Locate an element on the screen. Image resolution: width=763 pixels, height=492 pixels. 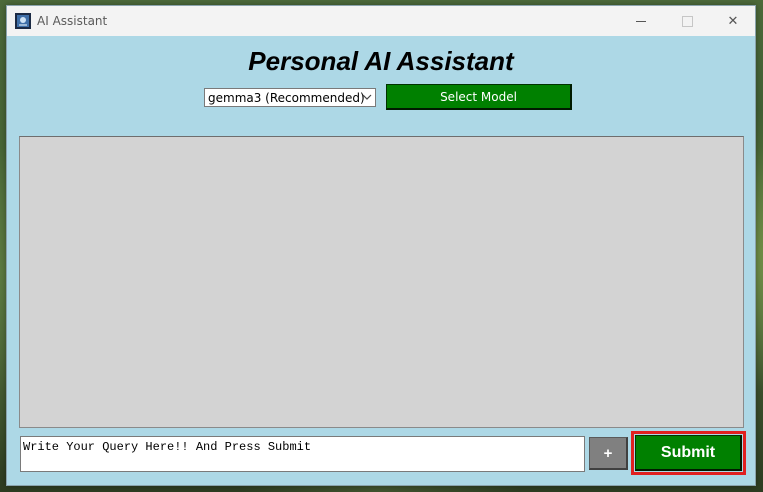
minimize-icon is located at coordinates (641, 21).